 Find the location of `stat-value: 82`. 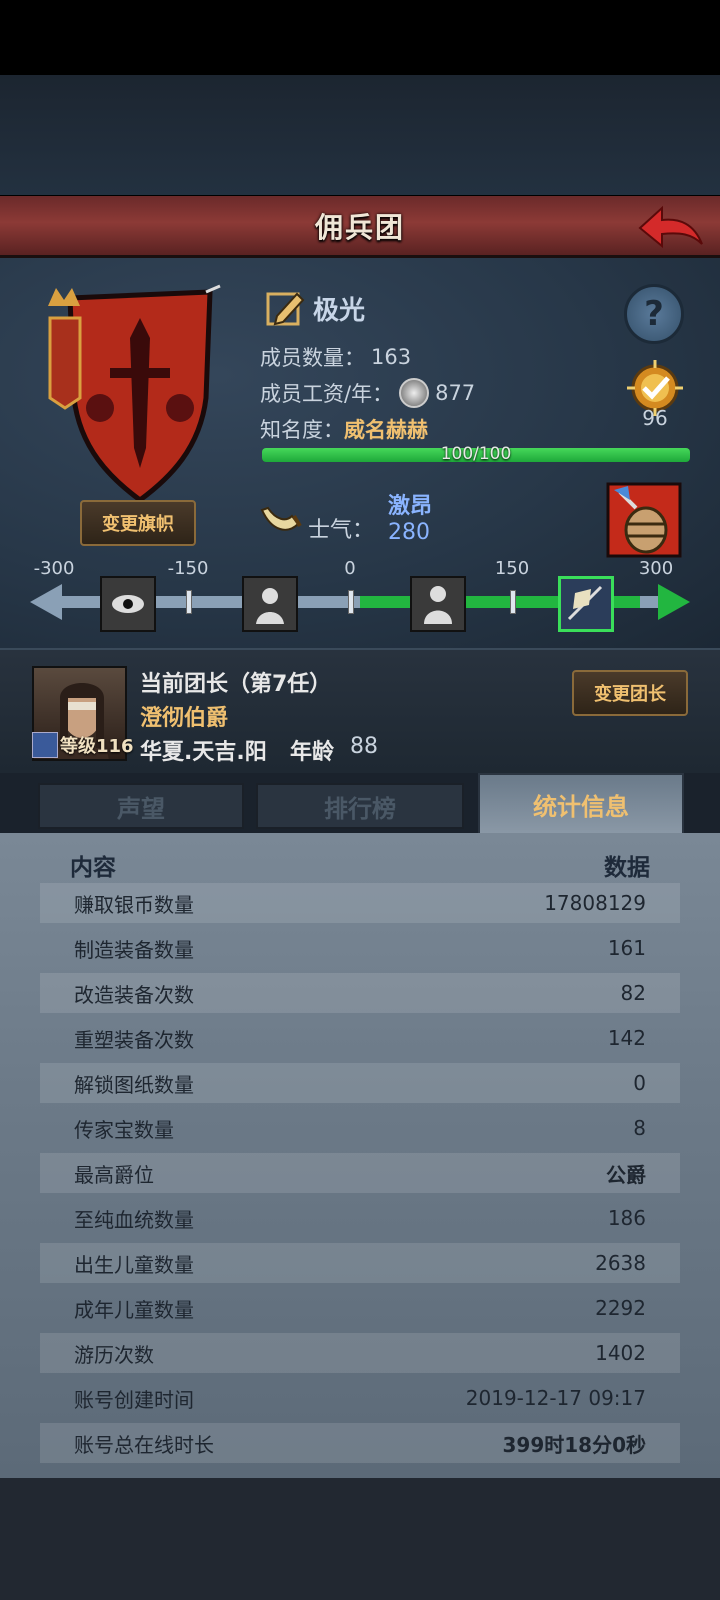

stat-value: 82 is located at coordinates (633, 993).